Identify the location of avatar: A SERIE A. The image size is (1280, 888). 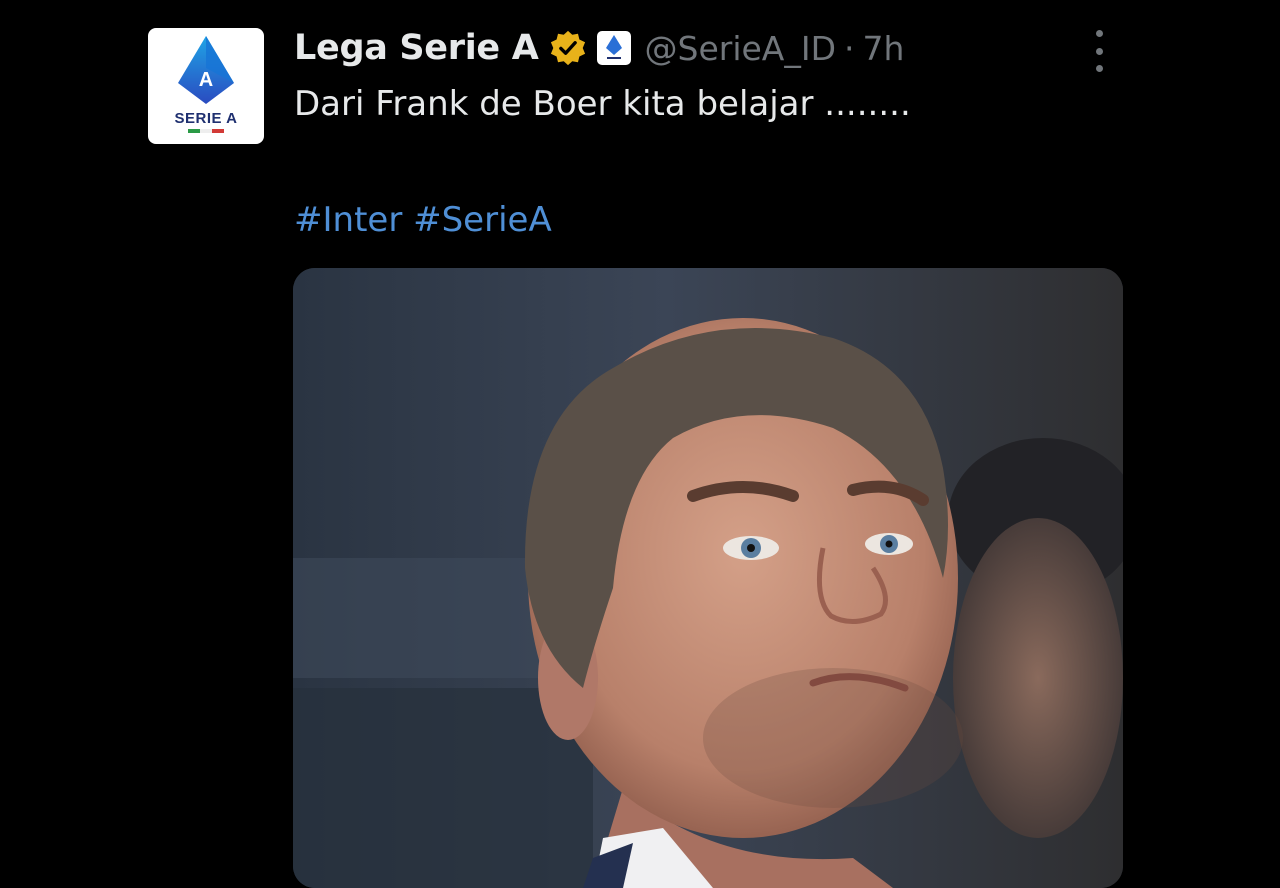
(206, 86).